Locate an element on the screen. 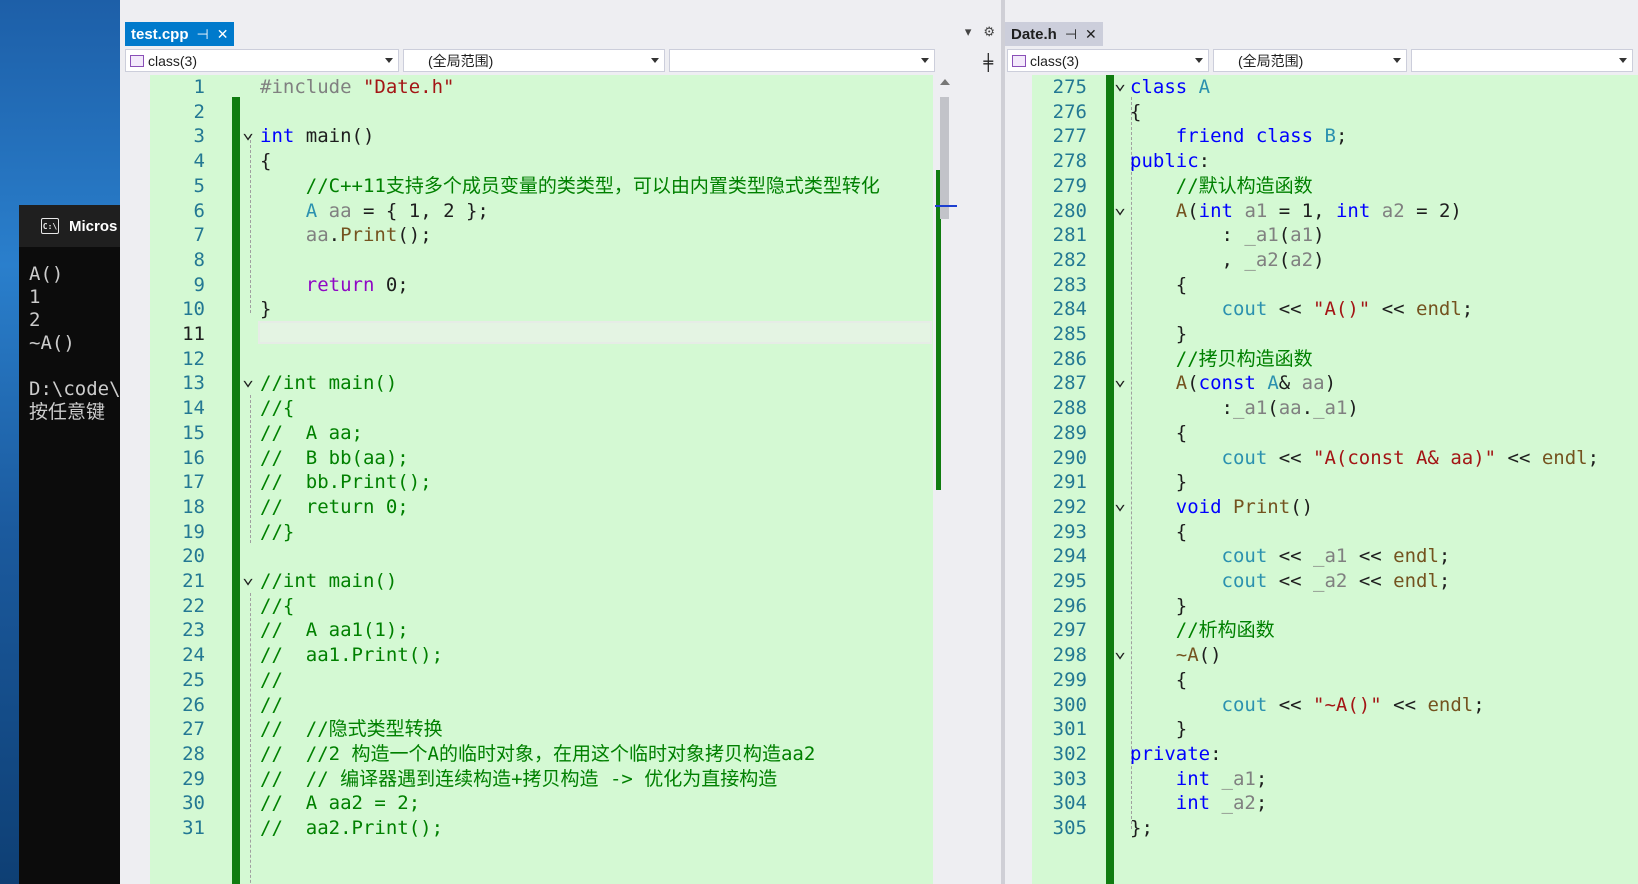  code-line: 305}; is located at coordinates (1335, 828).